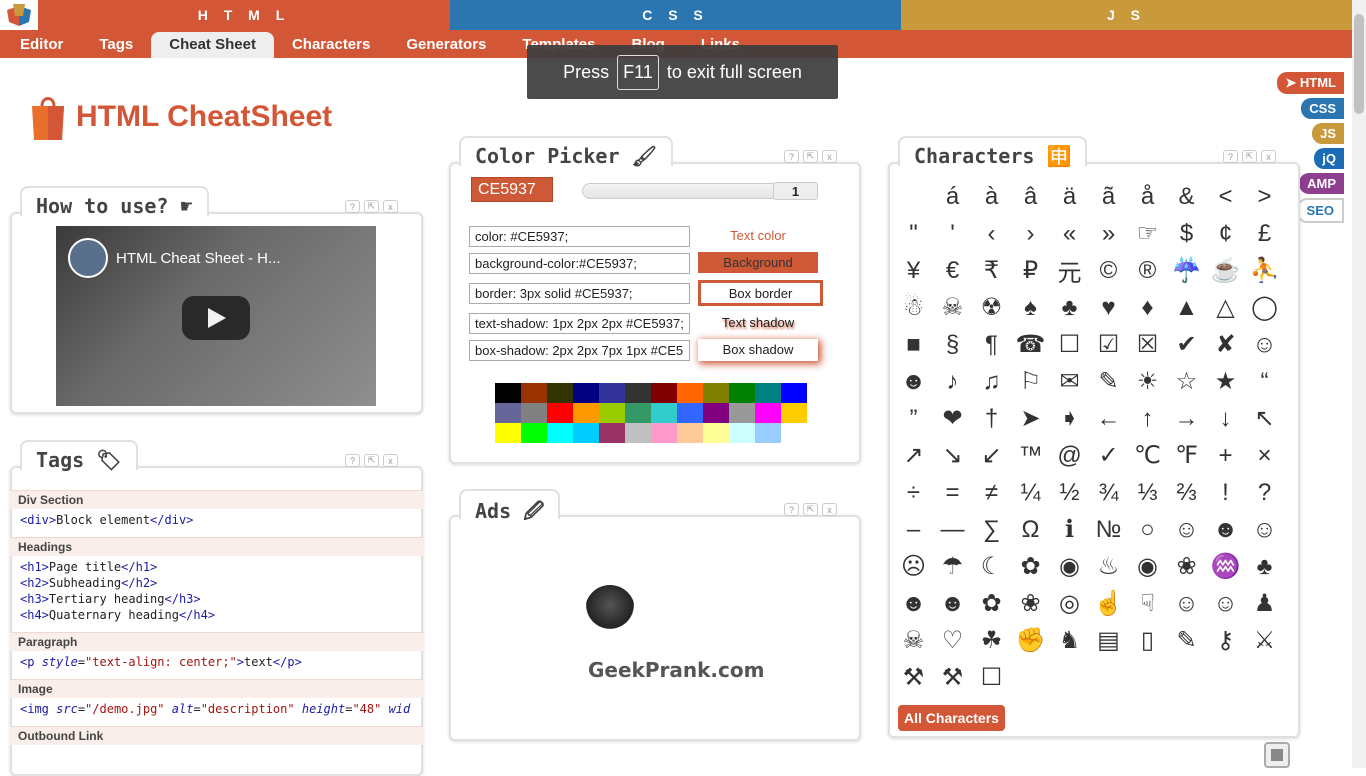 Image resolution: width=1366 pixels, height=776 pixels. What do you see at coordinates (1225, 455) in the screenshot?
I see `character-cell: +` at bounding box center [1225, 455].